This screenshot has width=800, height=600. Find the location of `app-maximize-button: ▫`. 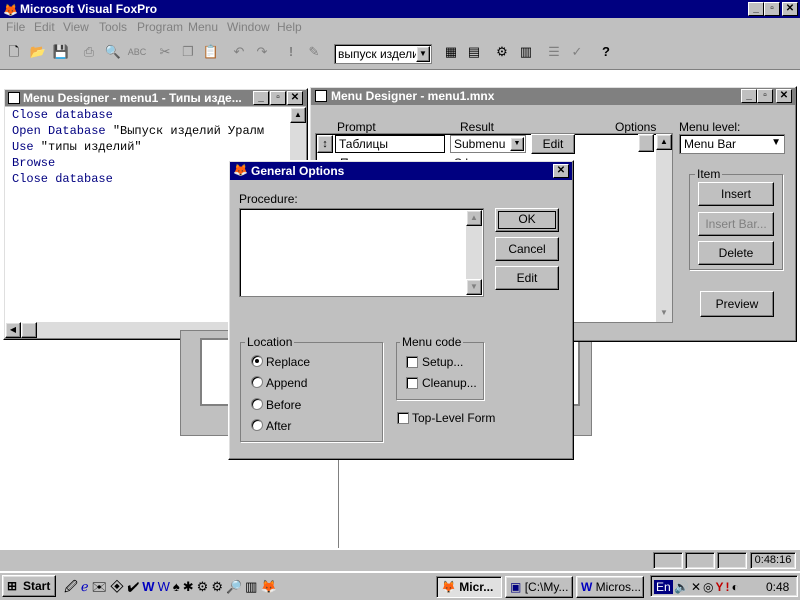

app-maximize-button: ▫ is located at coordinates (772, 9).